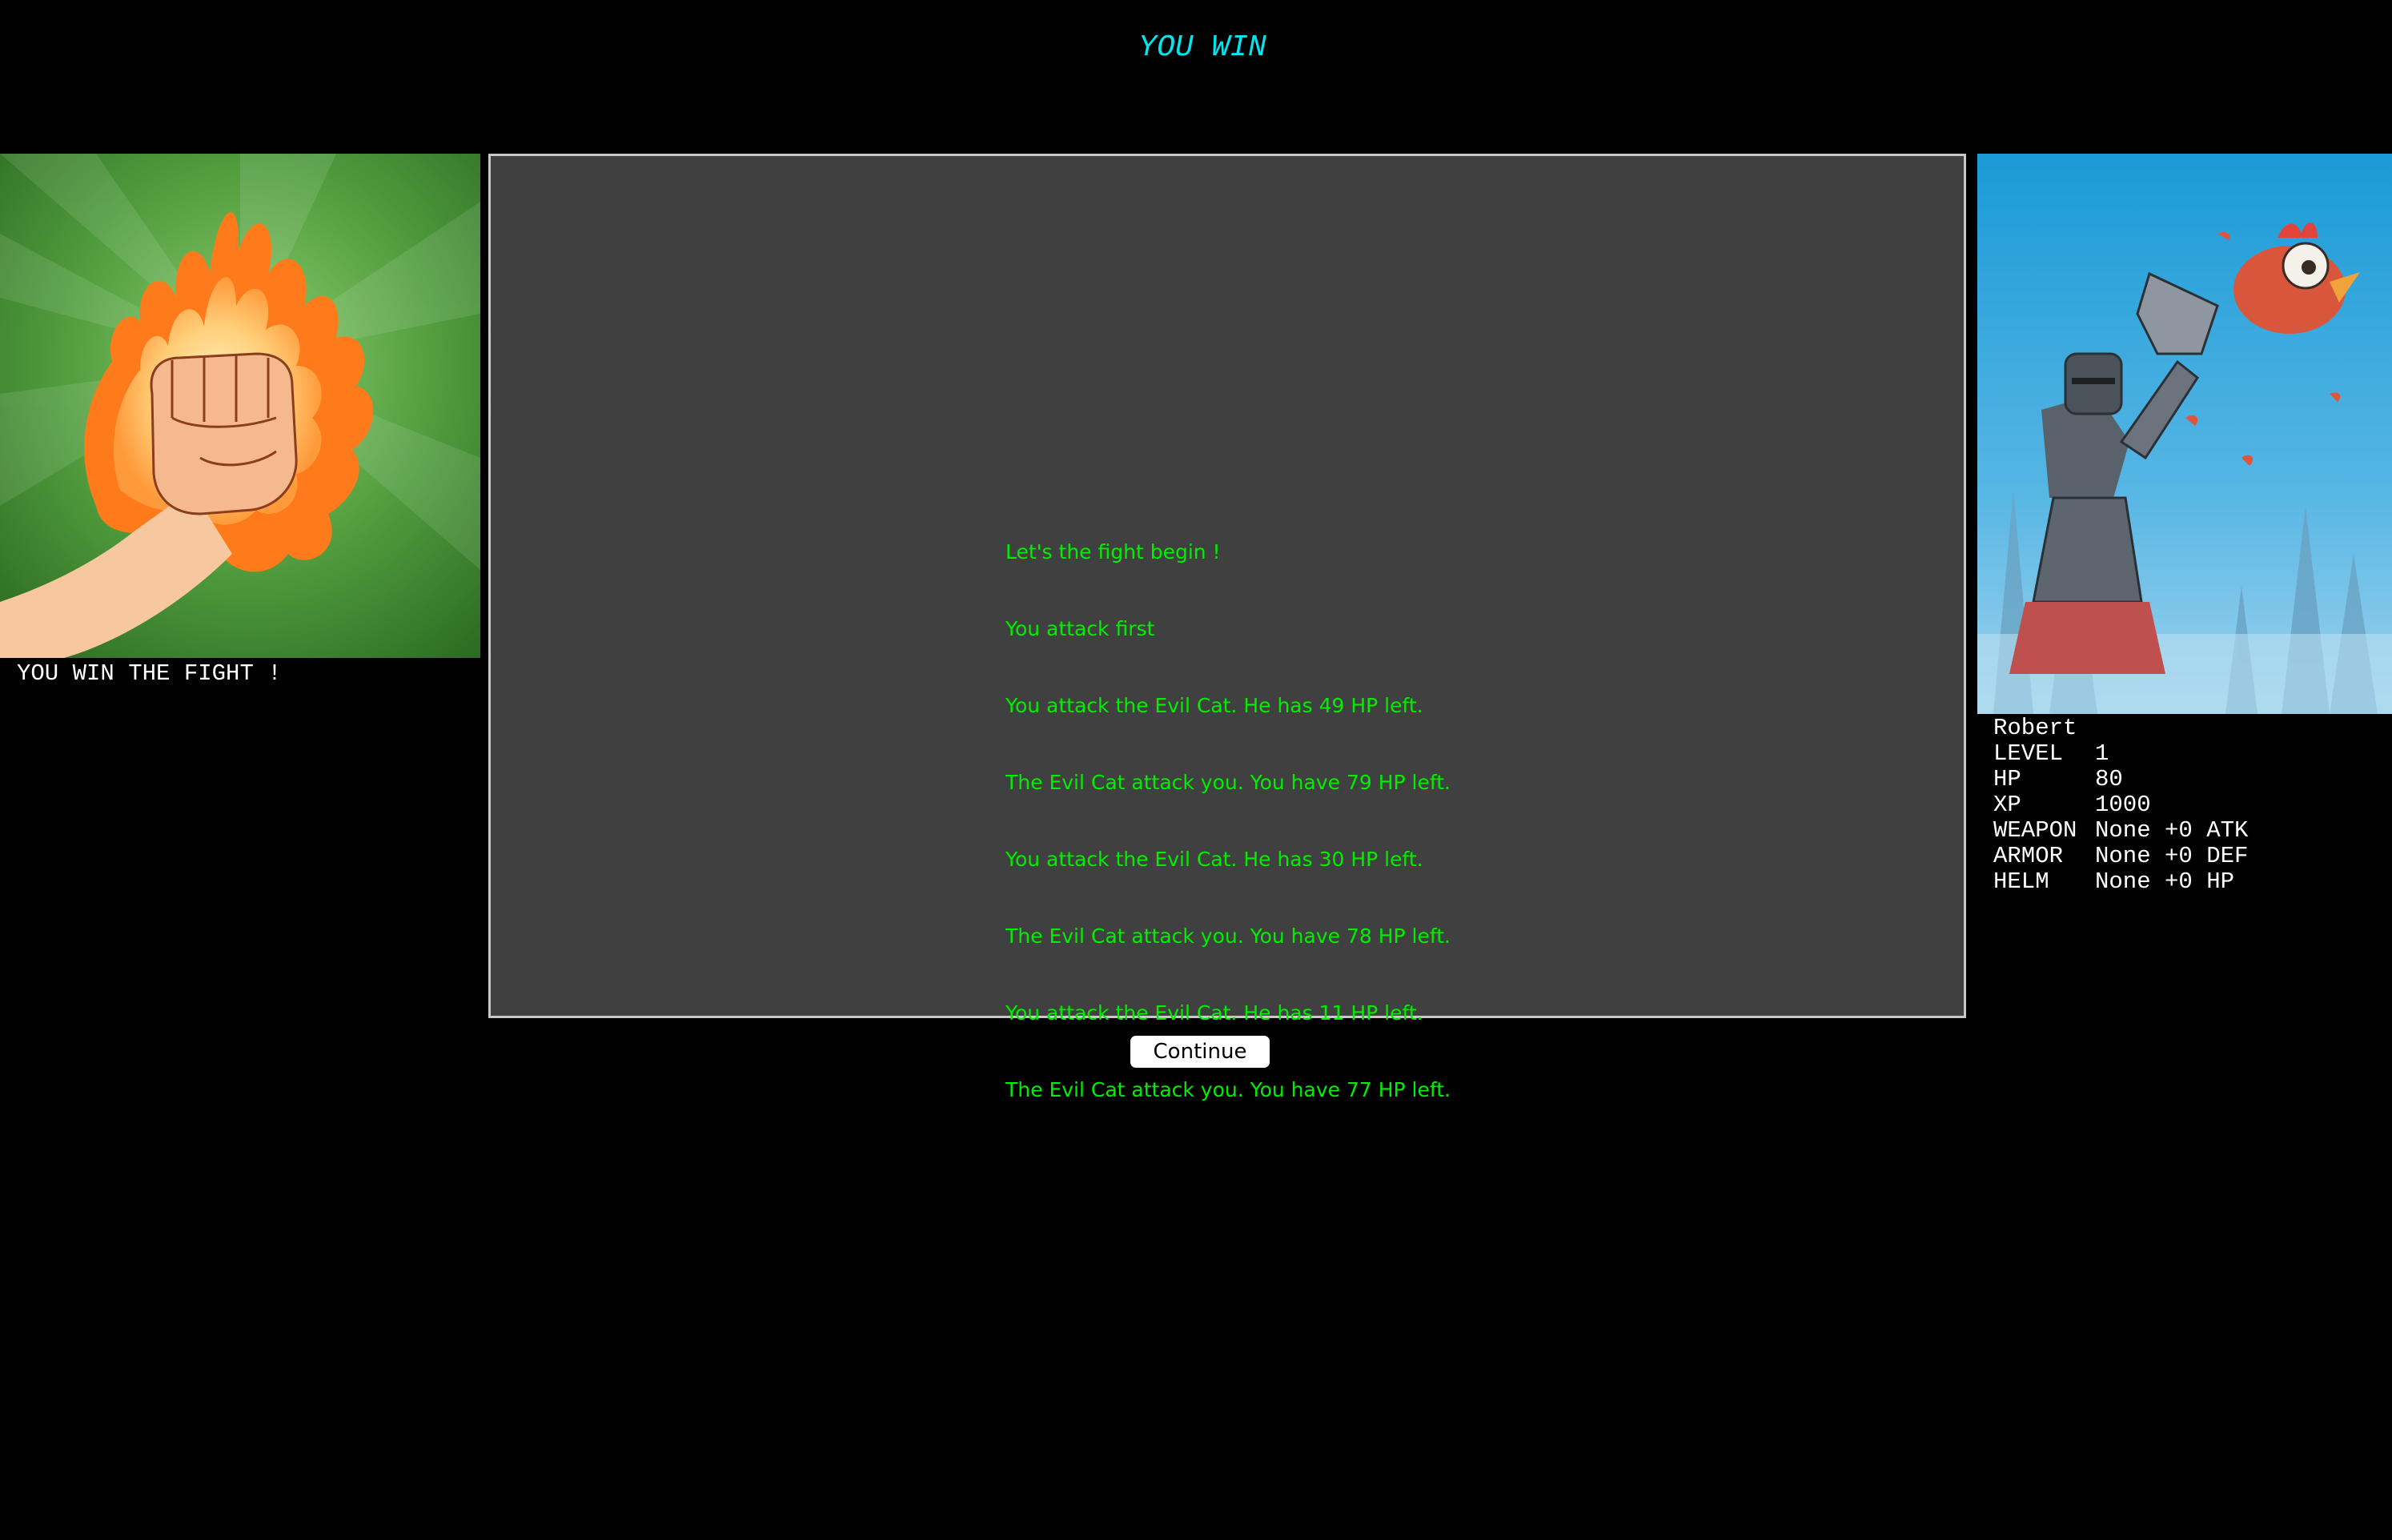  What do you see at coordinates (1080, 628) in the screenshot?
I see `log-line: You attack first` at bounding box center [1080, 628].